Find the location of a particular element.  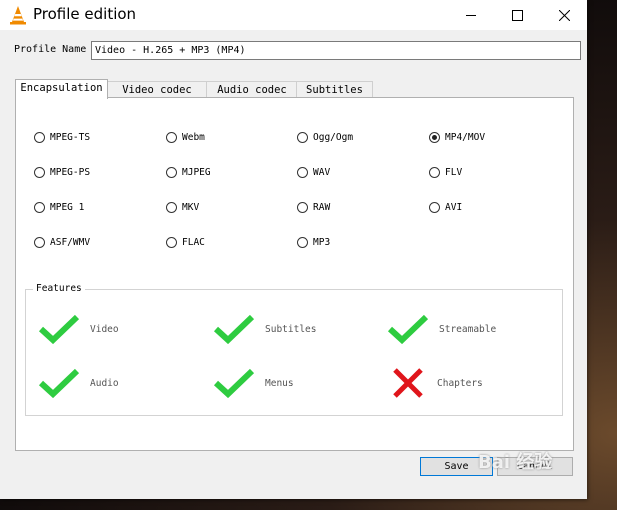

radio-asf-wmv: ASF/WMV is located at coordinates (62, 242).